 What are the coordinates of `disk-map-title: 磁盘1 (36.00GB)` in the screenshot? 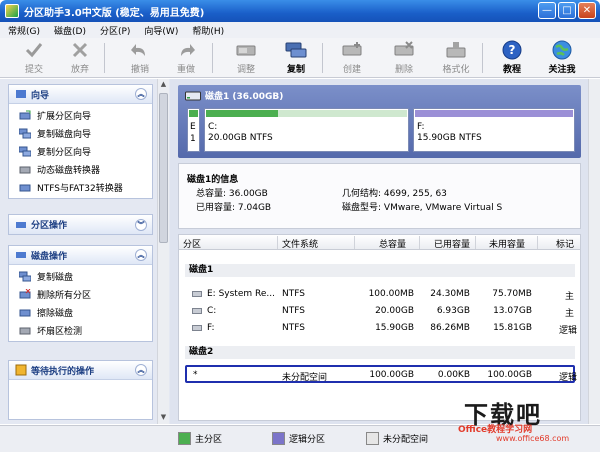 It's located at (244, 97).